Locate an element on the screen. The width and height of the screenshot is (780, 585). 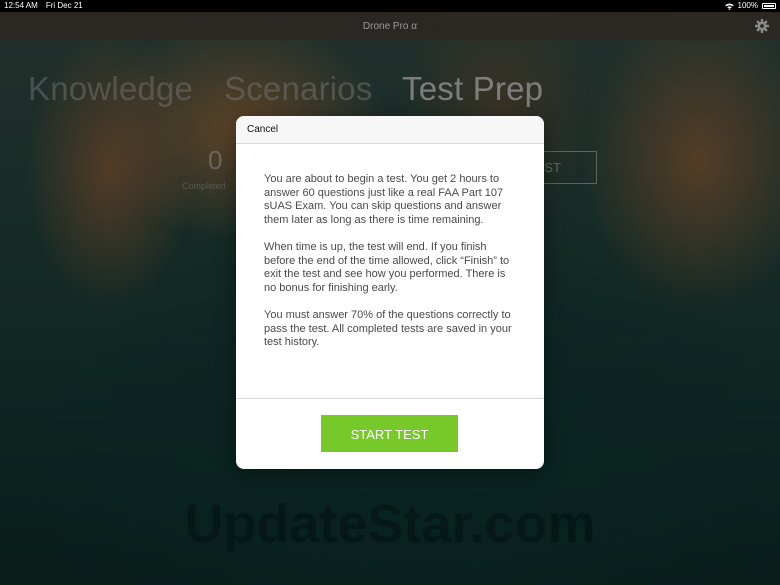
nav-bar: Drone Pro α is located at coordinates (390, 26).